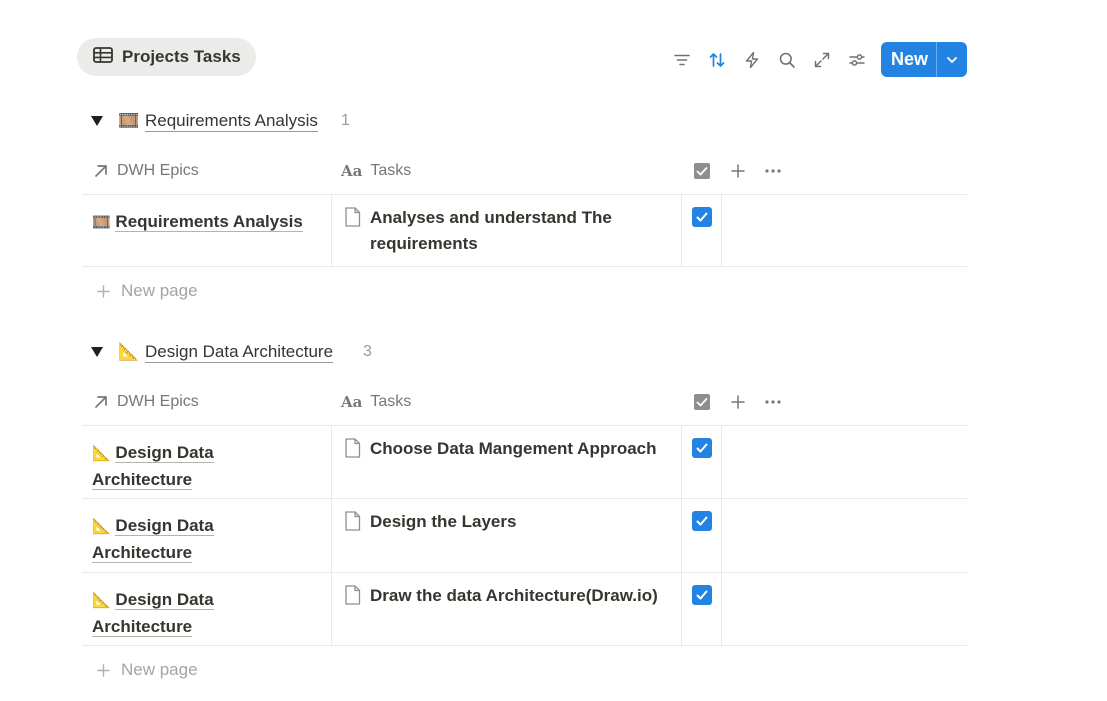 This screenshot has height=701, width=1107. I want to click on group-title: Requirements Analysis, so click(231, 121).